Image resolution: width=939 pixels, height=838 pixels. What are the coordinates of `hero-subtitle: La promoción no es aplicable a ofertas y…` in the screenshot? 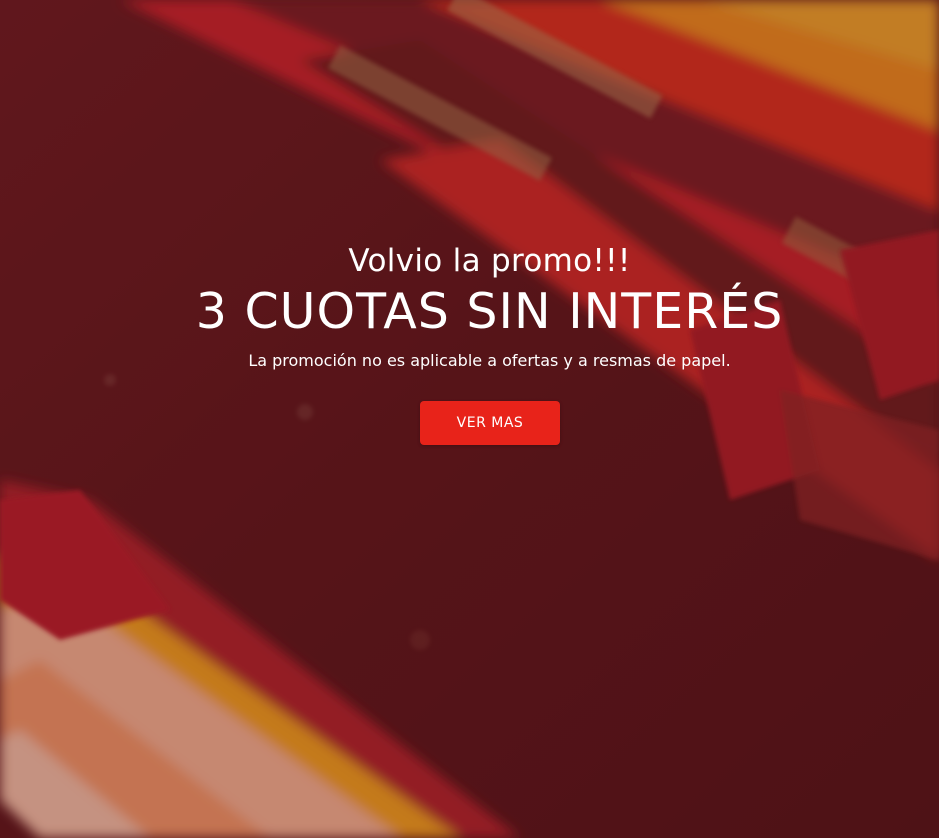 It's located at (489, 360).